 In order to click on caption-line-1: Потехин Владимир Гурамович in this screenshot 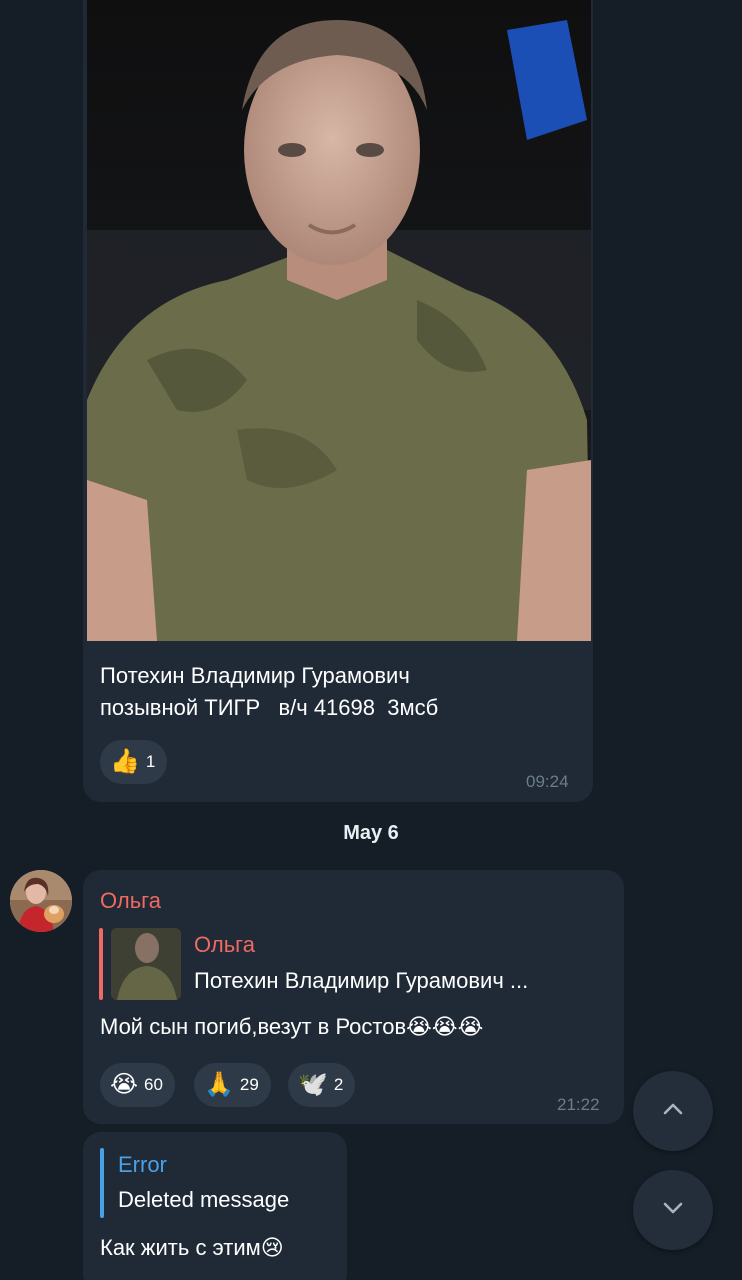, I will do `click(255, 675)`.